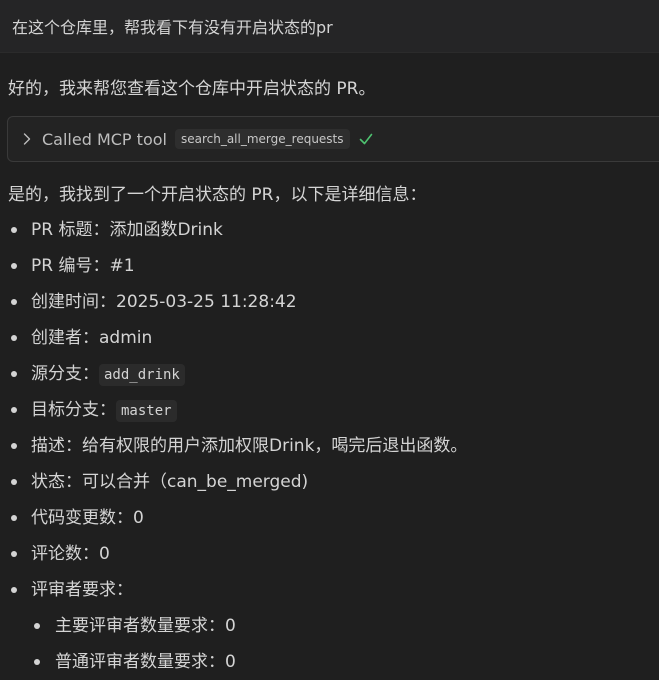 The image size is (659, 680). I want to click on tool-name-badge: search_all_merge_requests, so click(262, 139).